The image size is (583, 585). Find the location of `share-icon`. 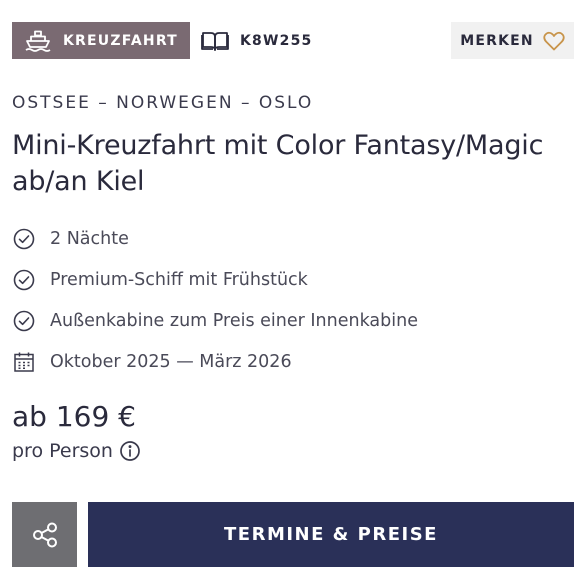

share-icon is located at coordinates (44, 534).